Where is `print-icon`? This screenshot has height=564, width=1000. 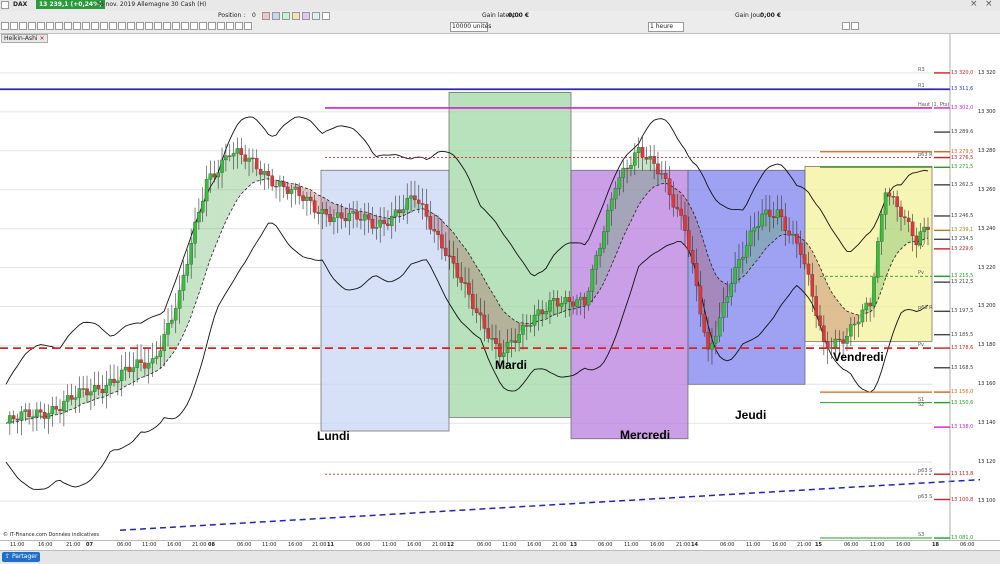
print-icon is located at coordinates (176, 26).